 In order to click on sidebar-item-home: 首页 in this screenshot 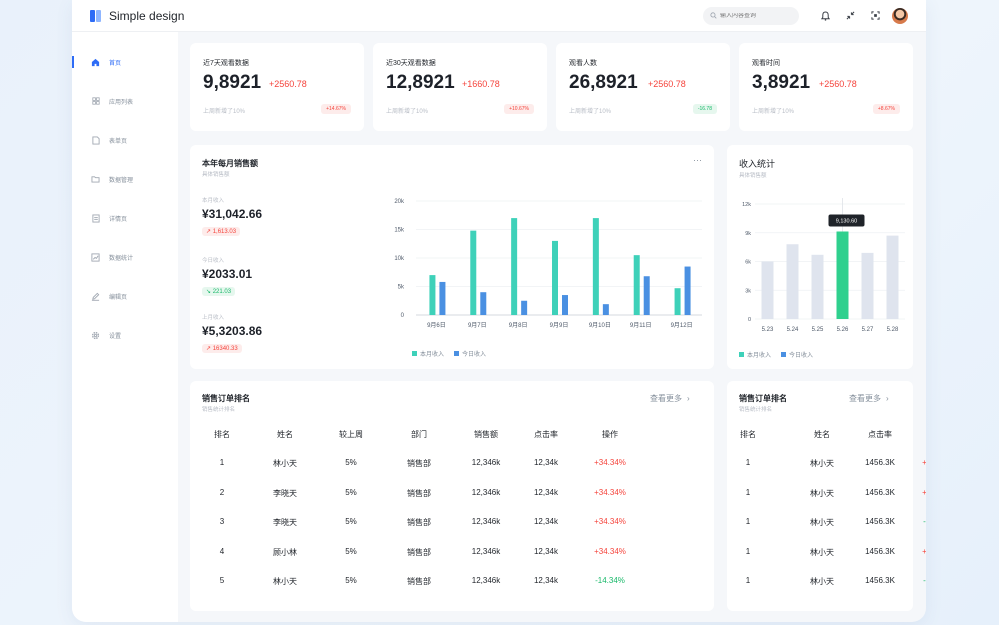, I will do `click(125, 62)`.